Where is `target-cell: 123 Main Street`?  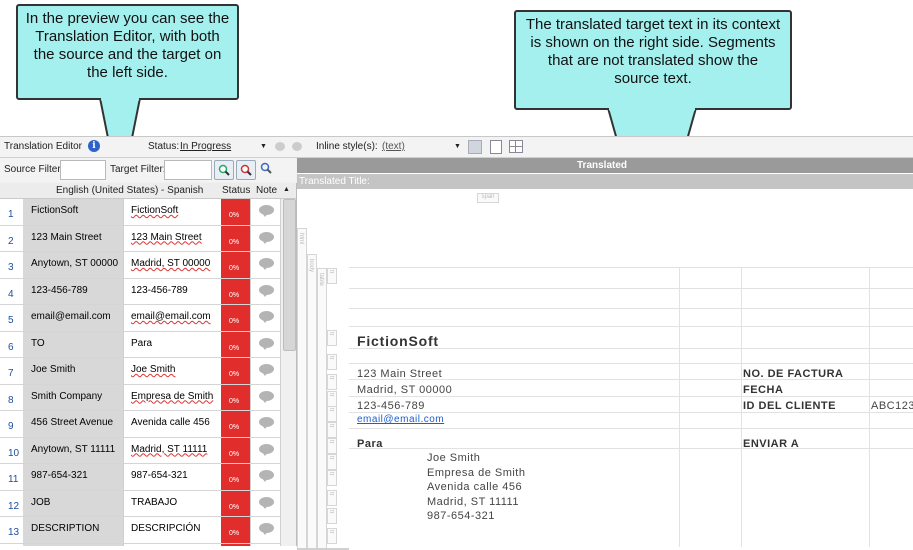
target-cell: 123 Main Street is located at coordinates (172, 238).